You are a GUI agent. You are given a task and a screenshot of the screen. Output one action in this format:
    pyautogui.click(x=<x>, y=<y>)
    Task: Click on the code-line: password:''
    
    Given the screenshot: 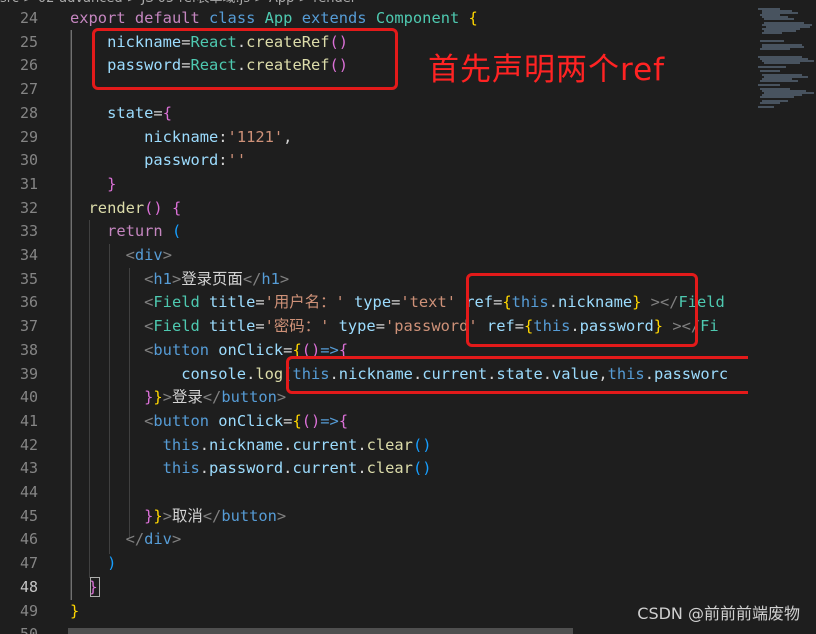 What is the action you would take?
    pyautogui.click(x=158, y=160)
    